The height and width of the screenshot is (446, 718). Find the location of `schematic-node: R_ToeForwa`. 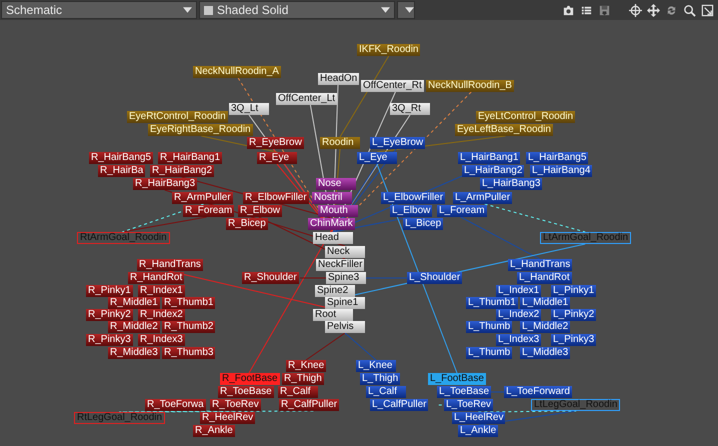

schematic-node: R_ToeForwa is located at coordinates (175, 405).